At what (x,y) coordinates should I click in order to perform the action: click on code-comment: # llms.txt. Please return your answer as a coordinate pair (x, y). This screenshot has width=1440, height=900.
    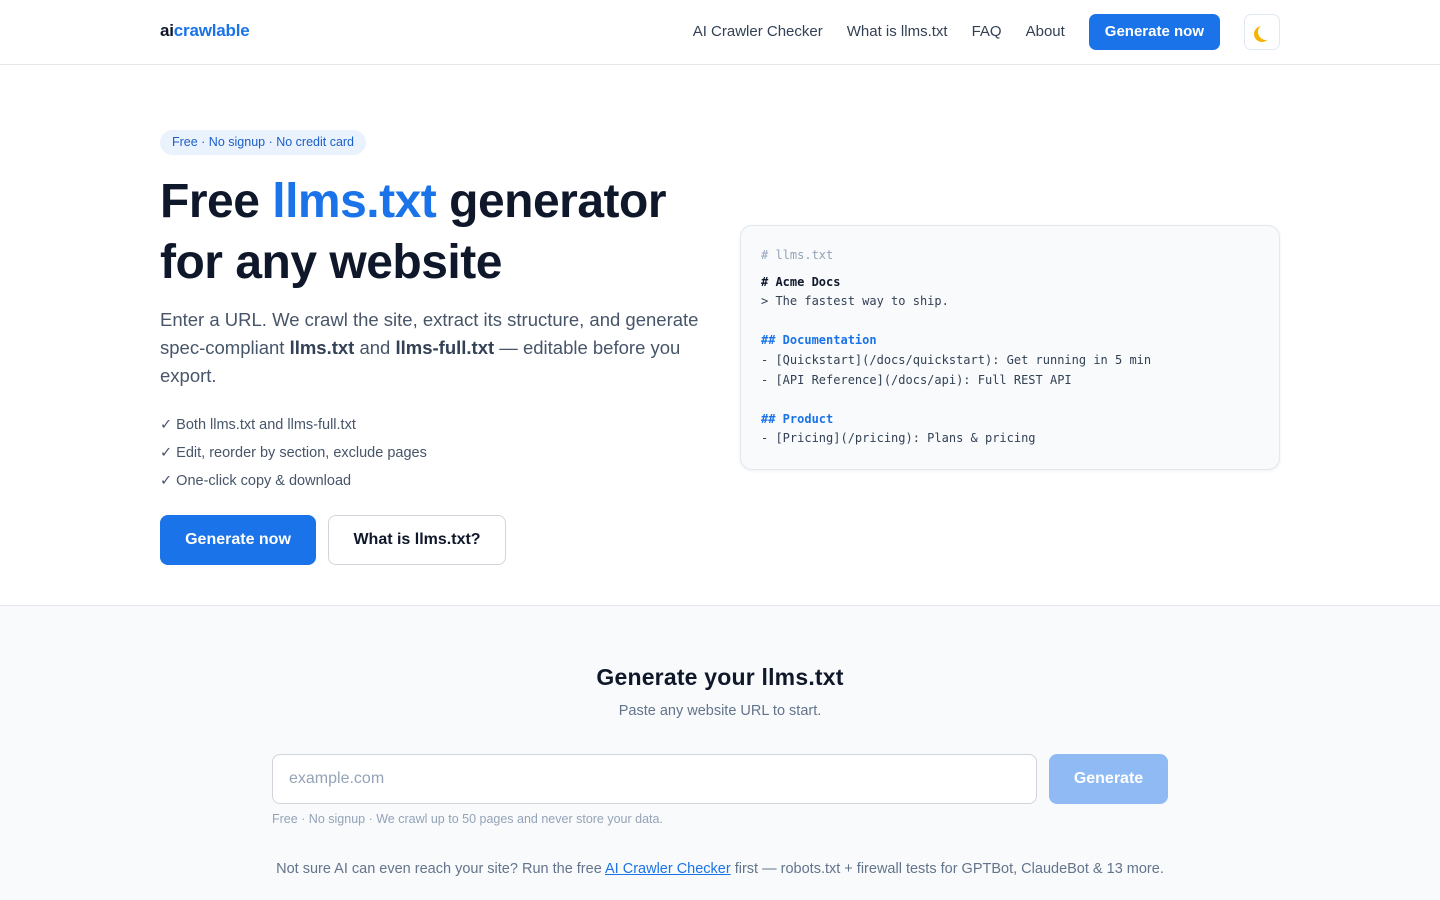
    Looking at the image, I should click on (797, 255).